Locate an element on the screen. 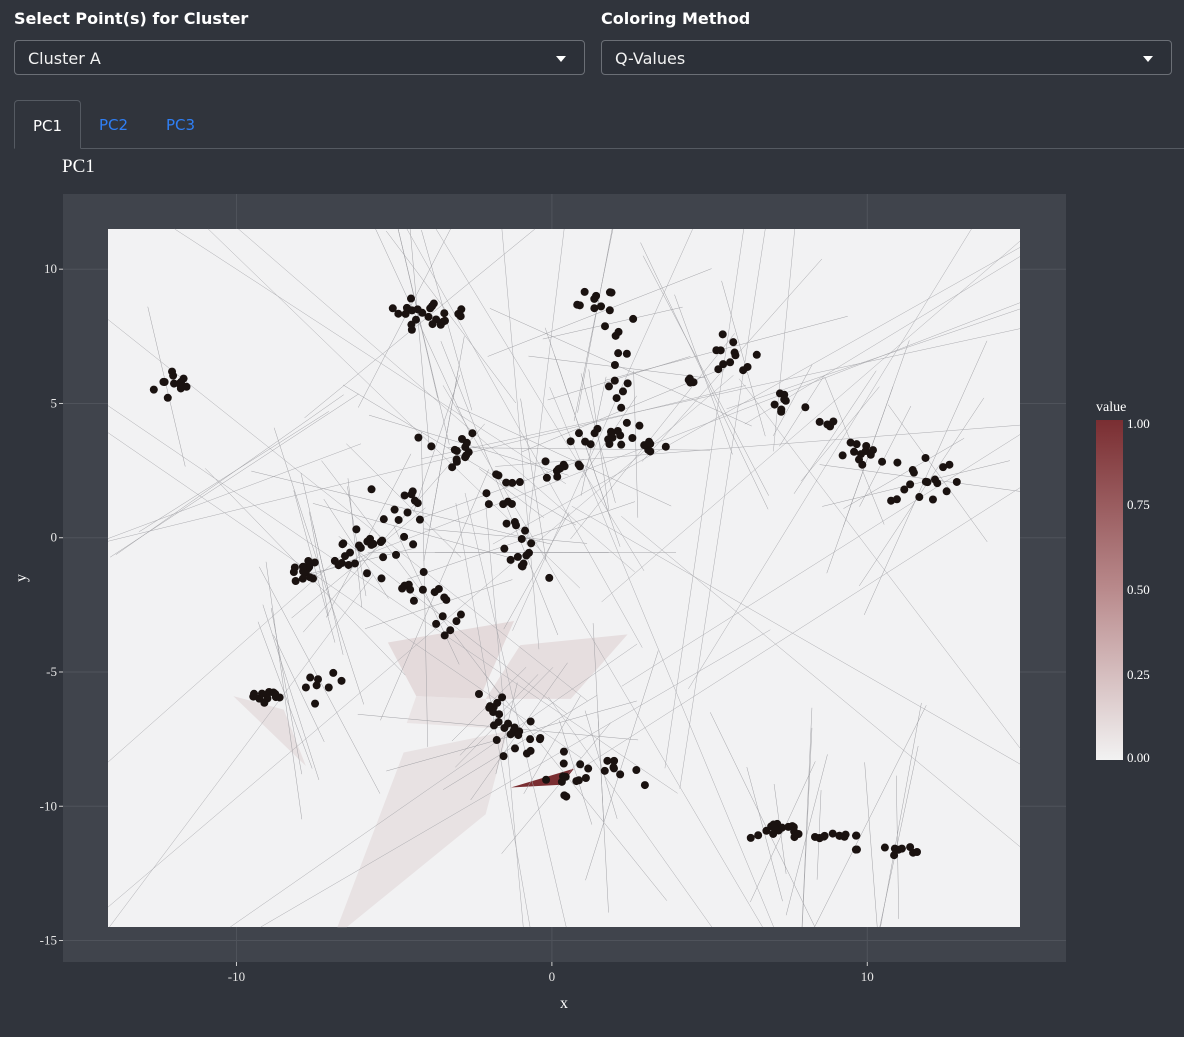 The height and width of the screenshot is (1037, 1184). tab-pc1: PC1 is located at coordinates (47, 124).